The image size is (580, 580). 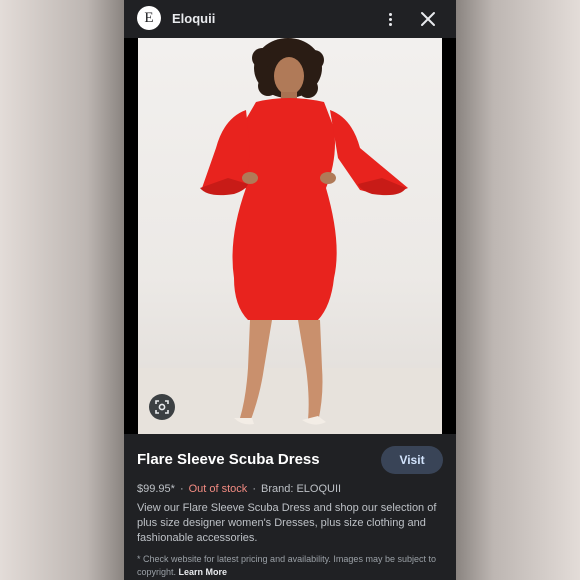 What do you see at coordinates (301, 489) in the screenshot?
I see `brand: Brand: ELOQUII` at bounding box center [301, 489].